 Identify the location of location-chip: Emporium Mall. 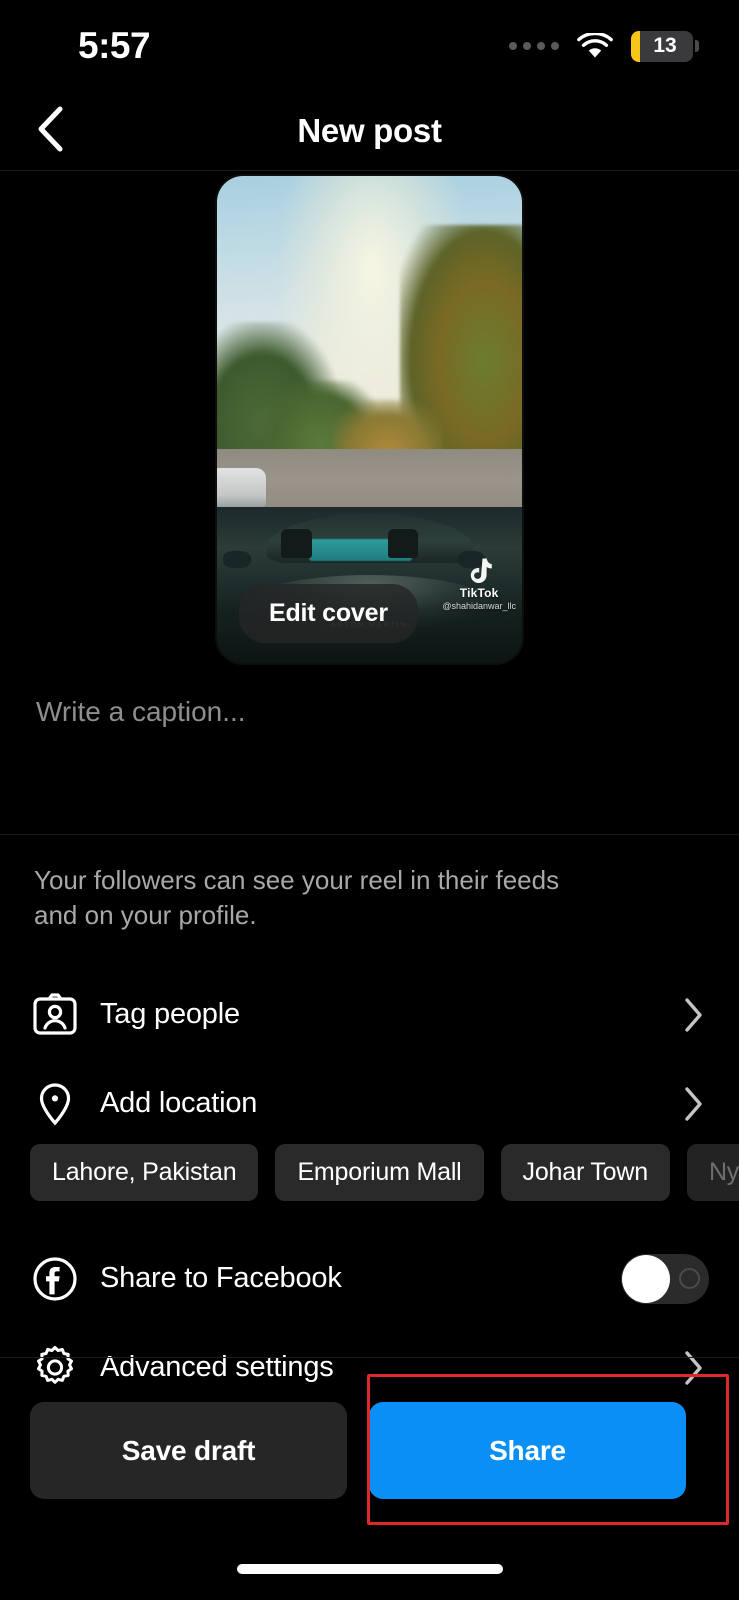
(379, 1173).